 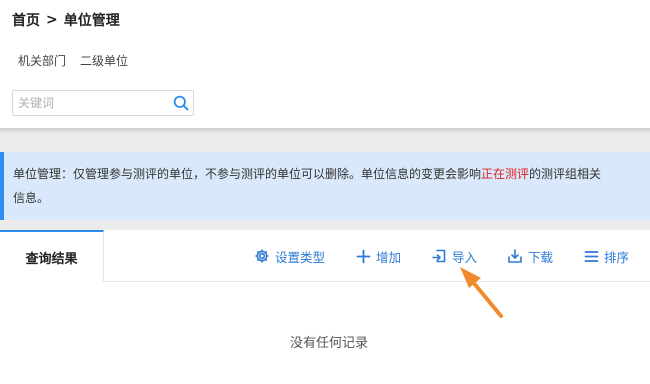 What do you see at coordinates (465, 257) in the screenshot?
I see `import-label: 导入` at bounding box center [465, 257].